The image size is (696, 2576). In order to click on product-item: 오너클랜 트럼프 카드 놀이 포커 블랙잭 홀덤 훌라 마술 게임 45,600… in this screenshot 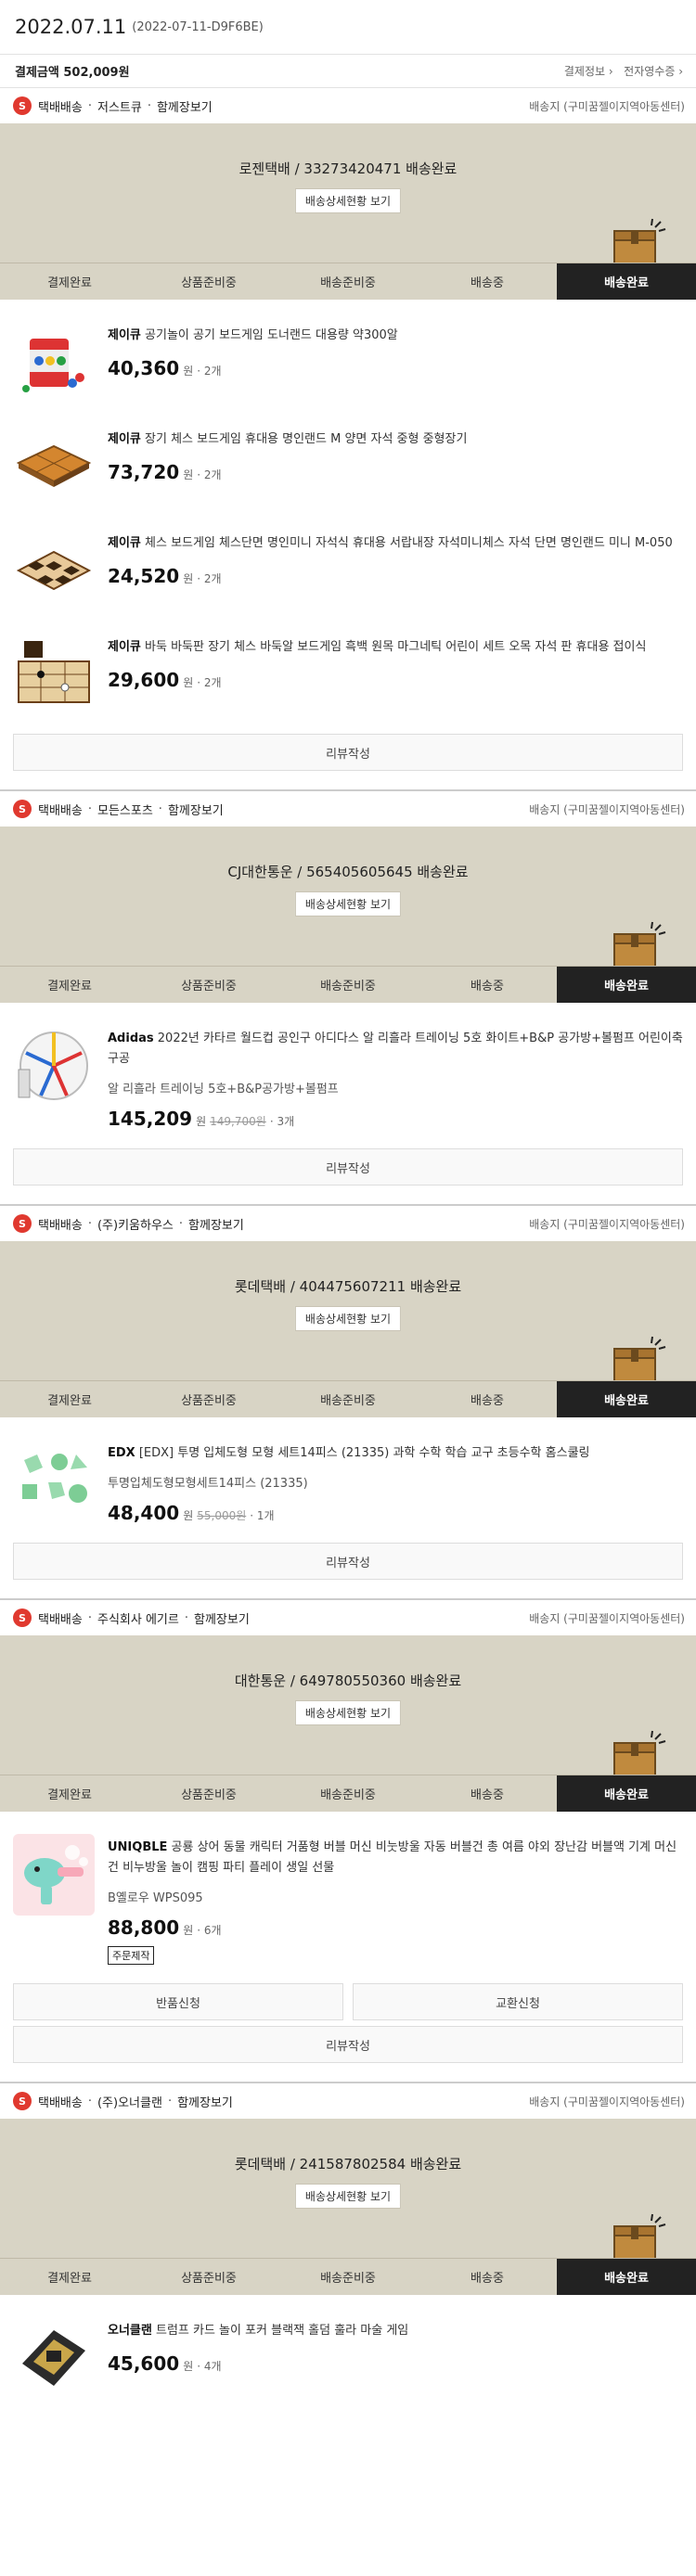, I will do `click(348, 2347)`.